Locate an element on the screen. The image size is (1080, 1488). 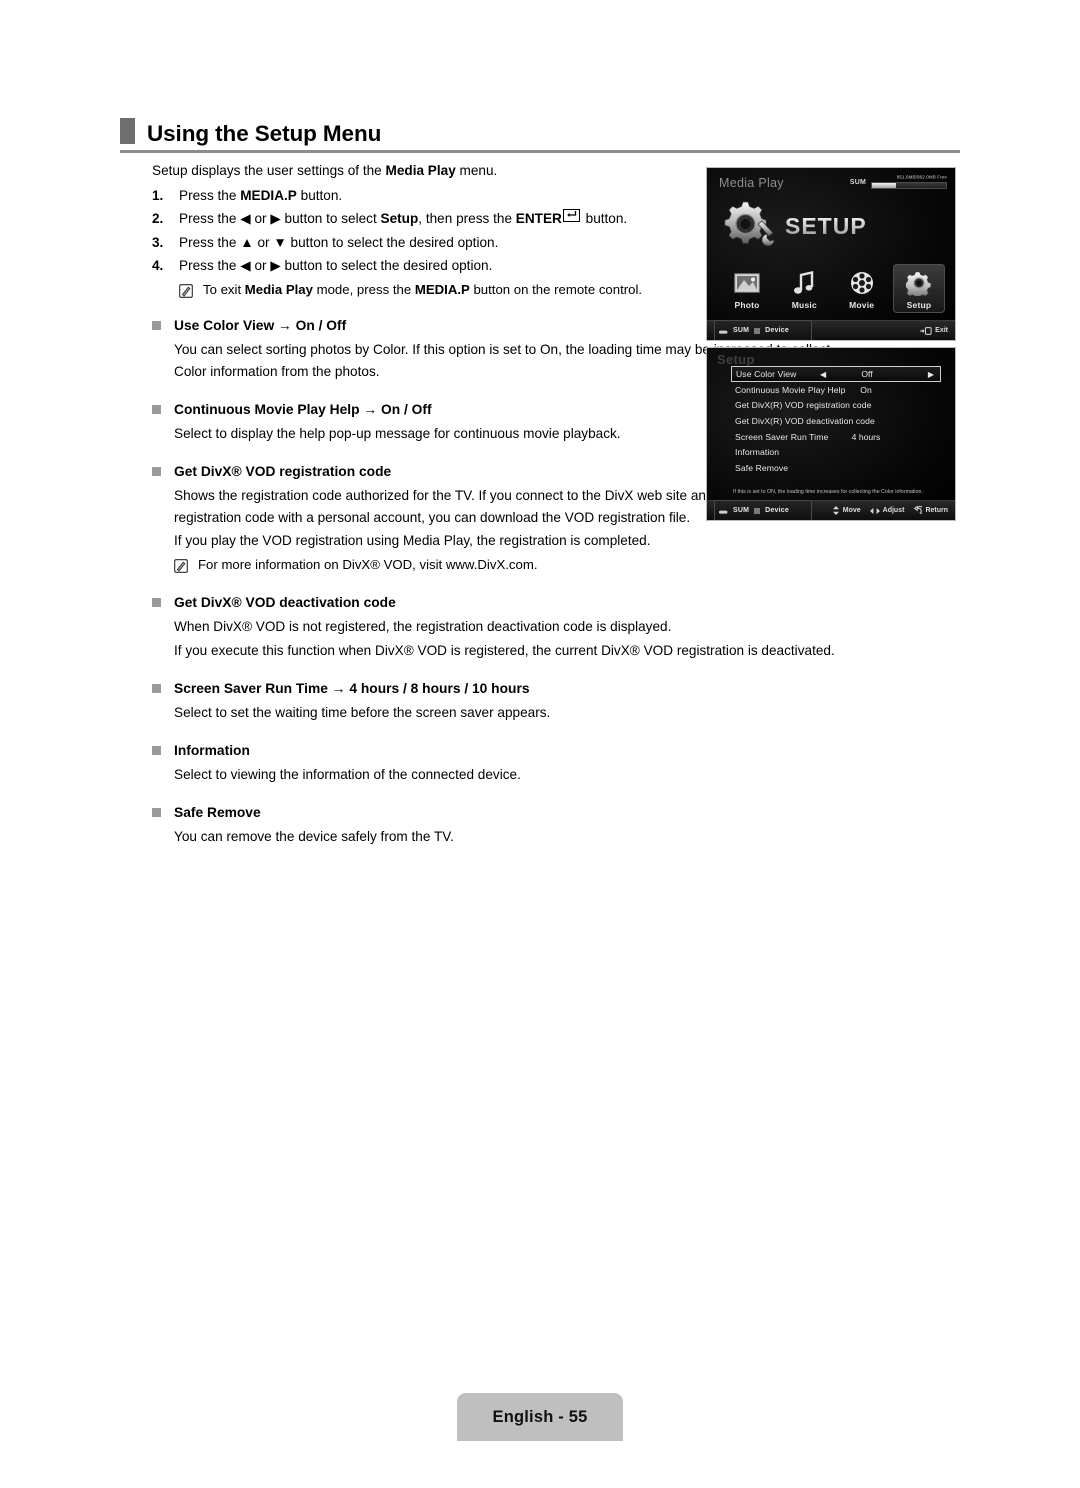
media-play-item-label: Music is located at coordinates (804, 305).